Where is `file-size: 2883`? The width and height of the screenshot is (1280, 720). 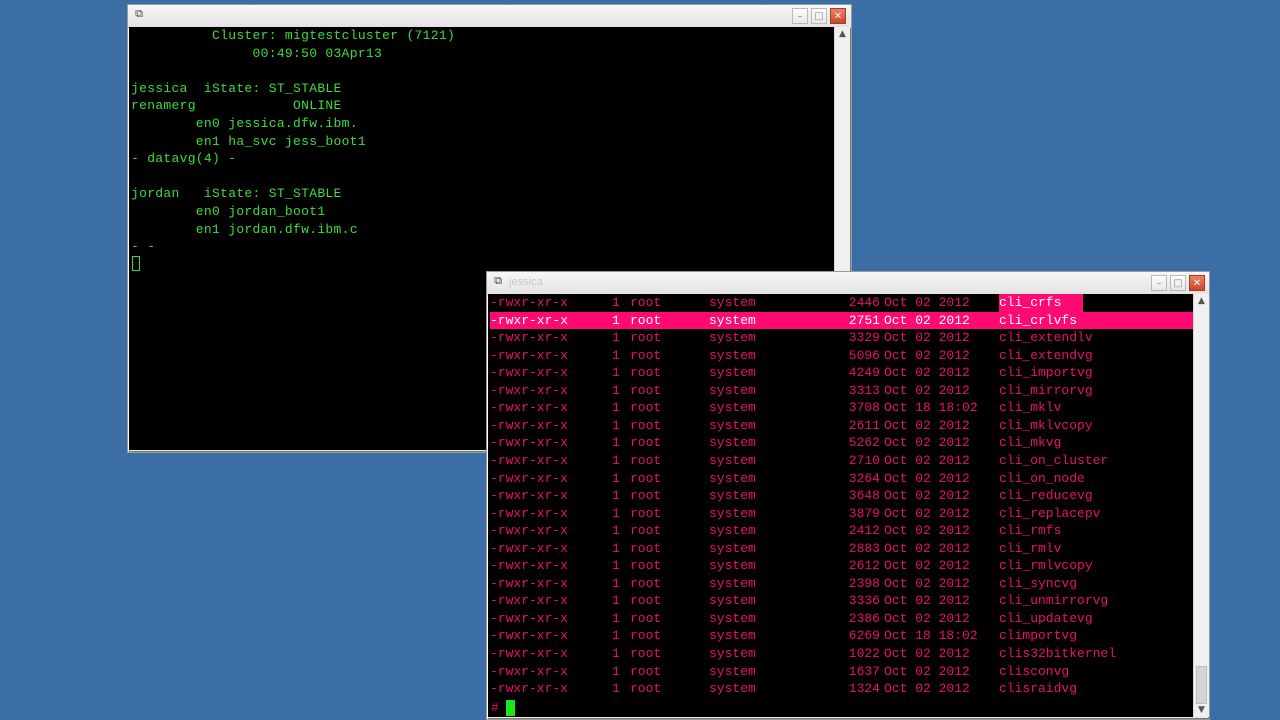 file-size: 2883 is located at coordinates (864, 548).